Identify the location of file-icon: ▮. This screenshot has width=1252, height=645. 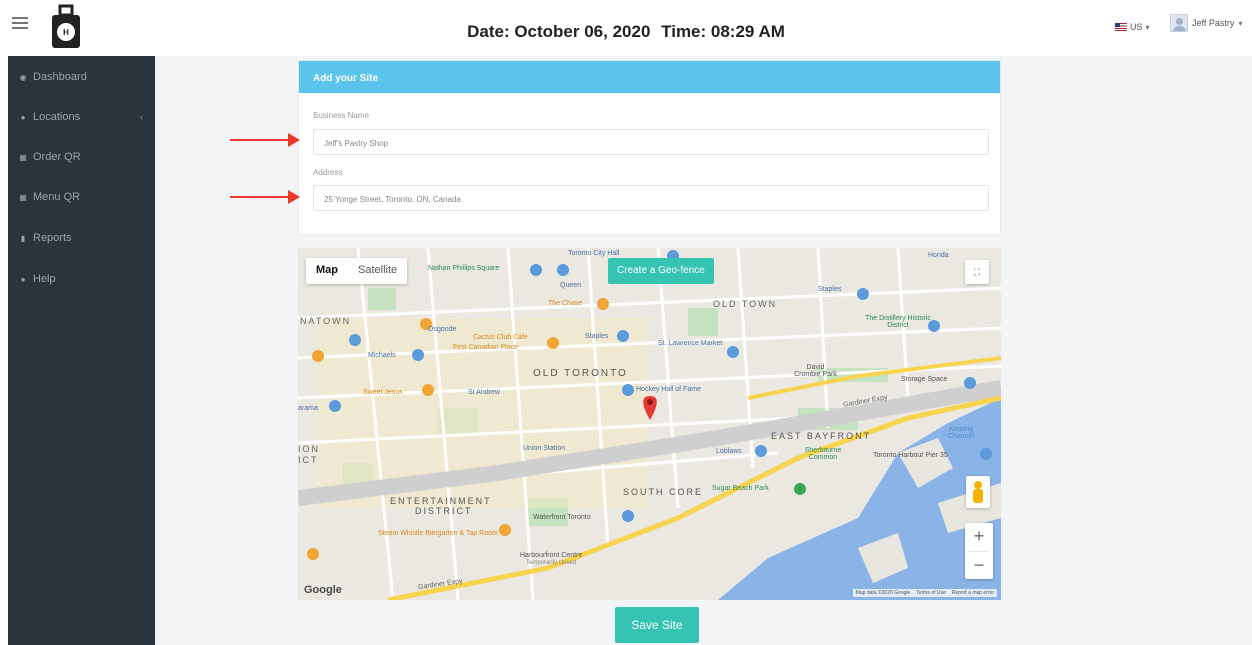
(23, 238).